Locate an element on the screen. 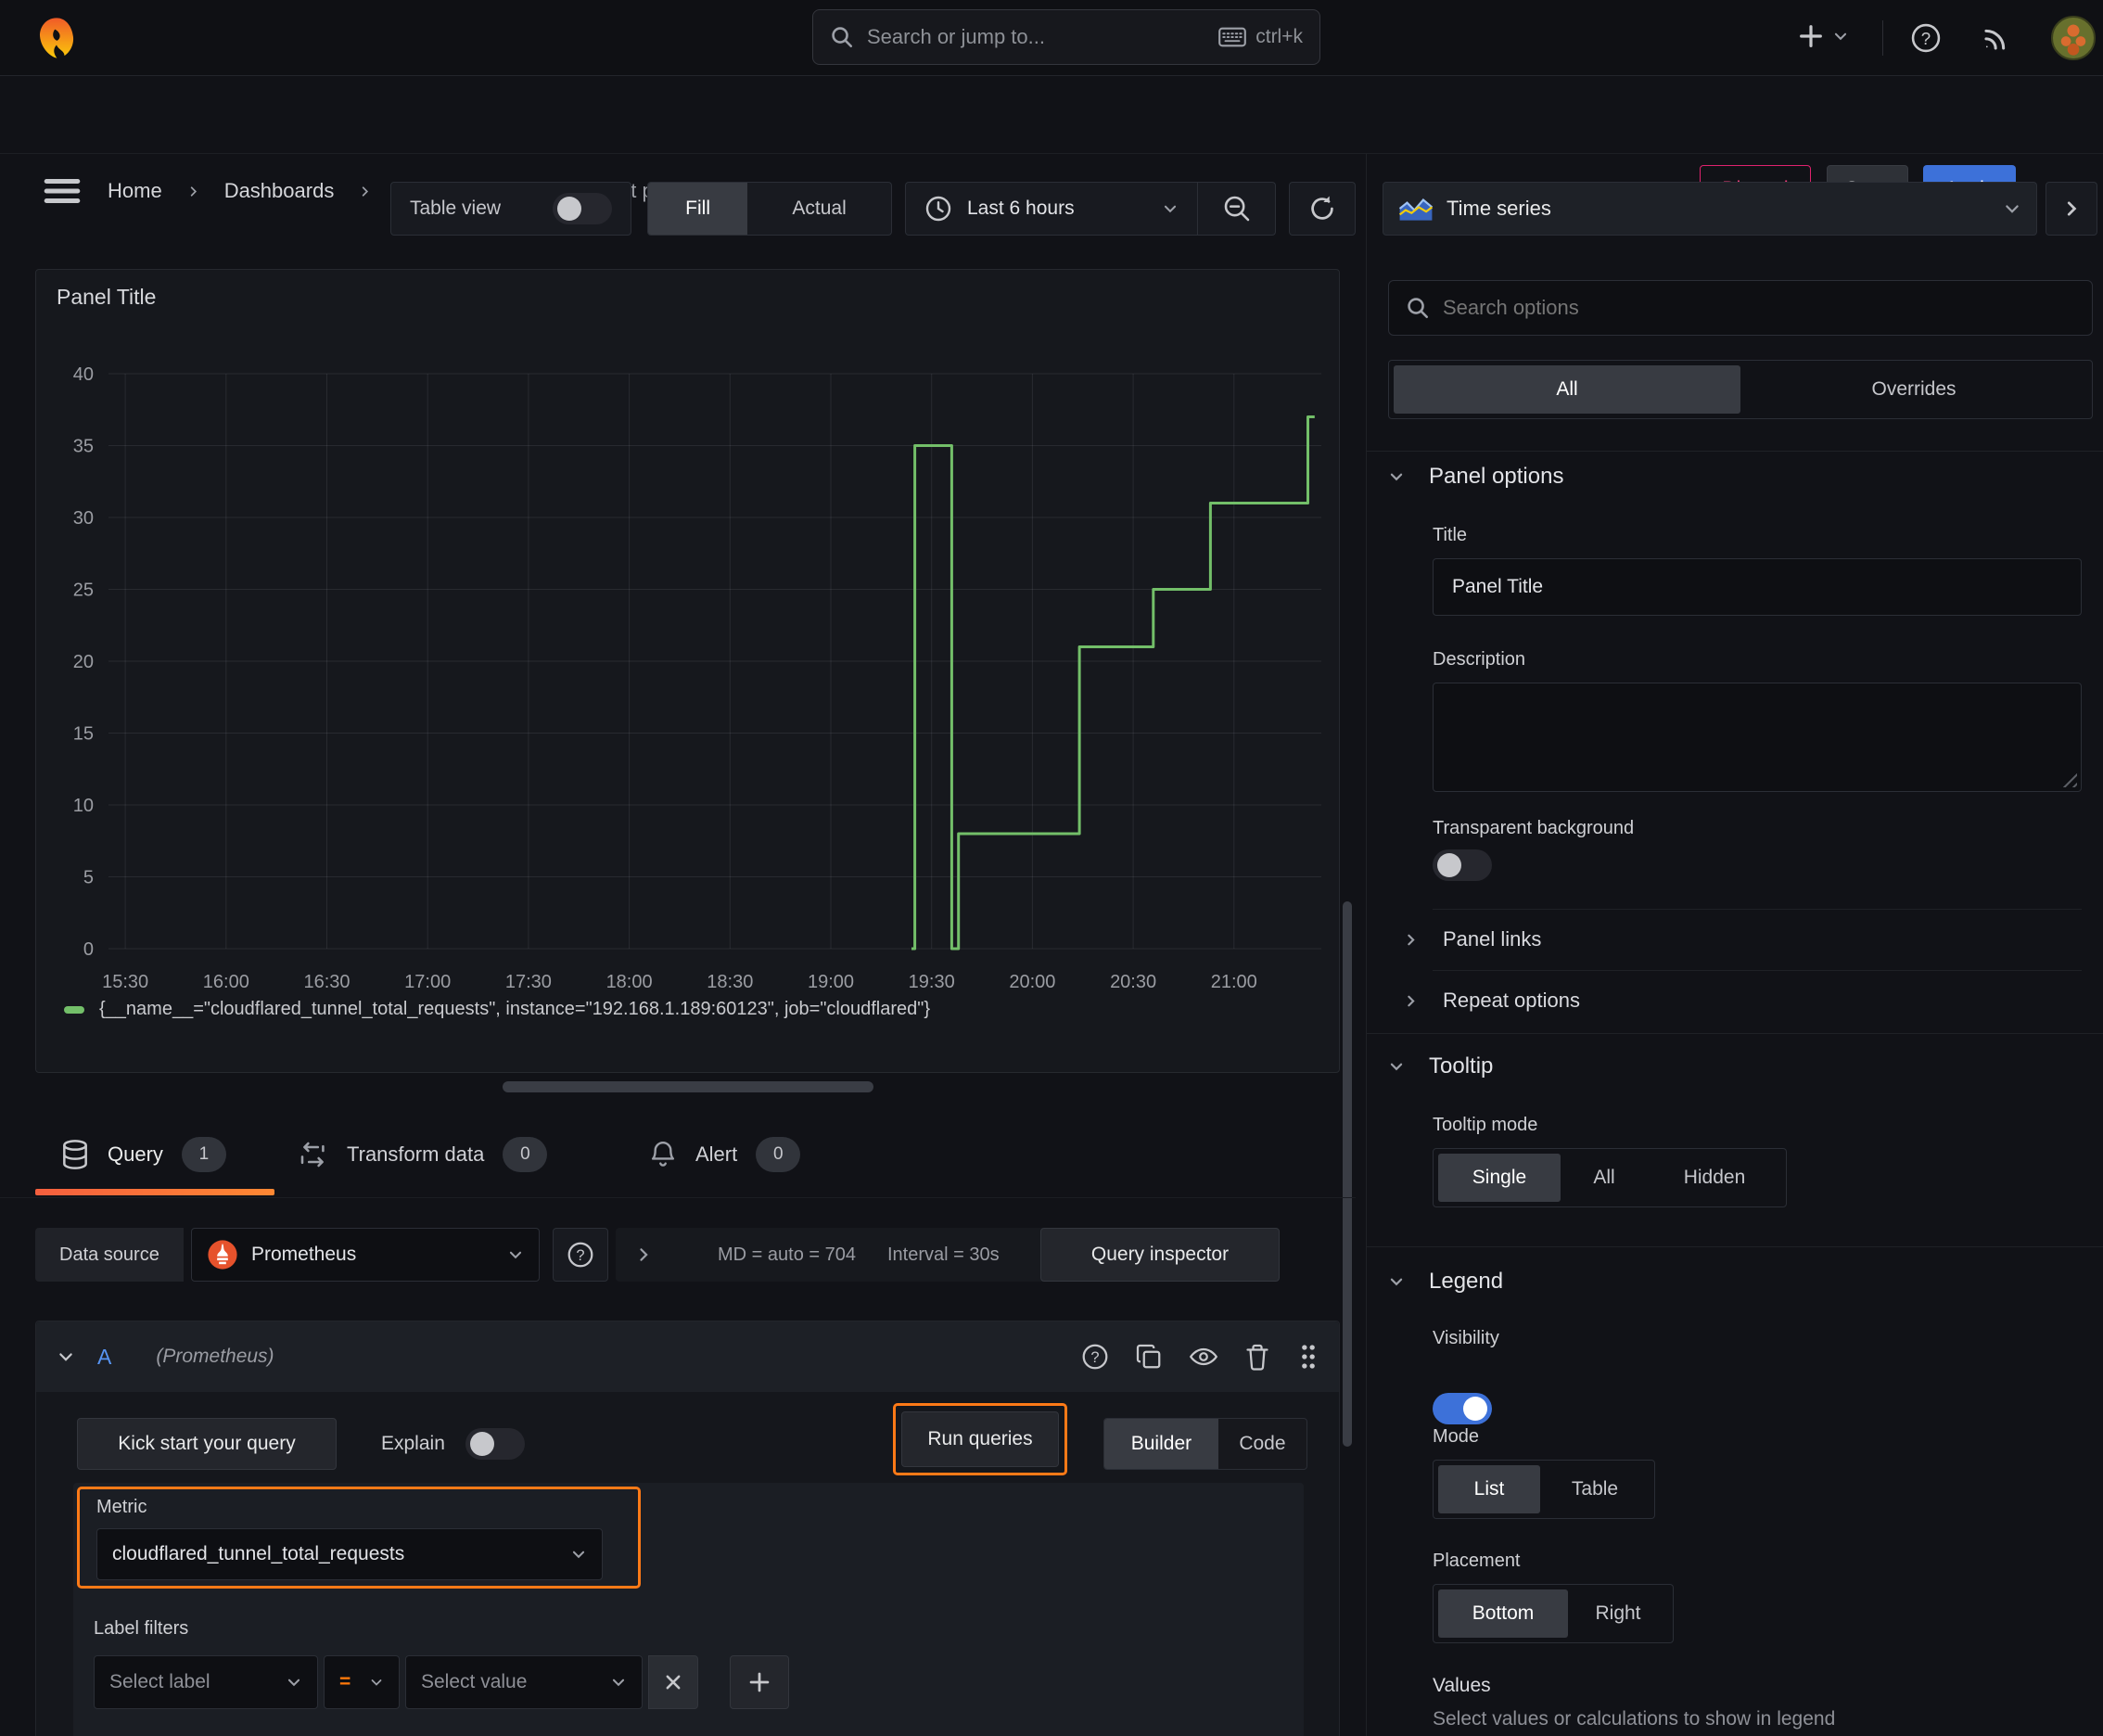 This screenshot has width=2103, height=1736. legend-swatch is located at coordinates (74, 1009).